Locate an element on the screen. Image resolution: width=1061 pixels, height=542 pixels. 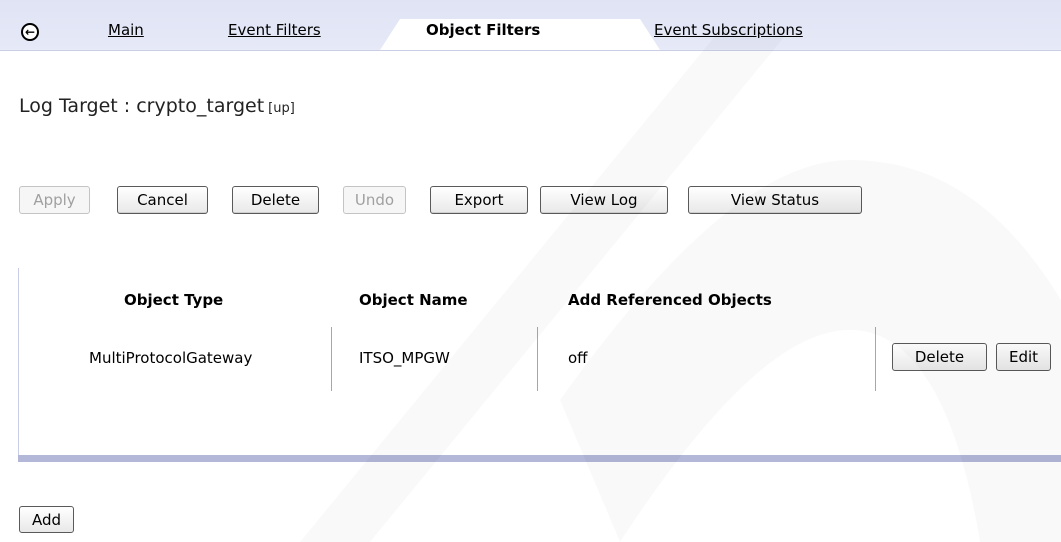
page-title: Log Target : crypto_target [up] is located at coordinates (157, 106).